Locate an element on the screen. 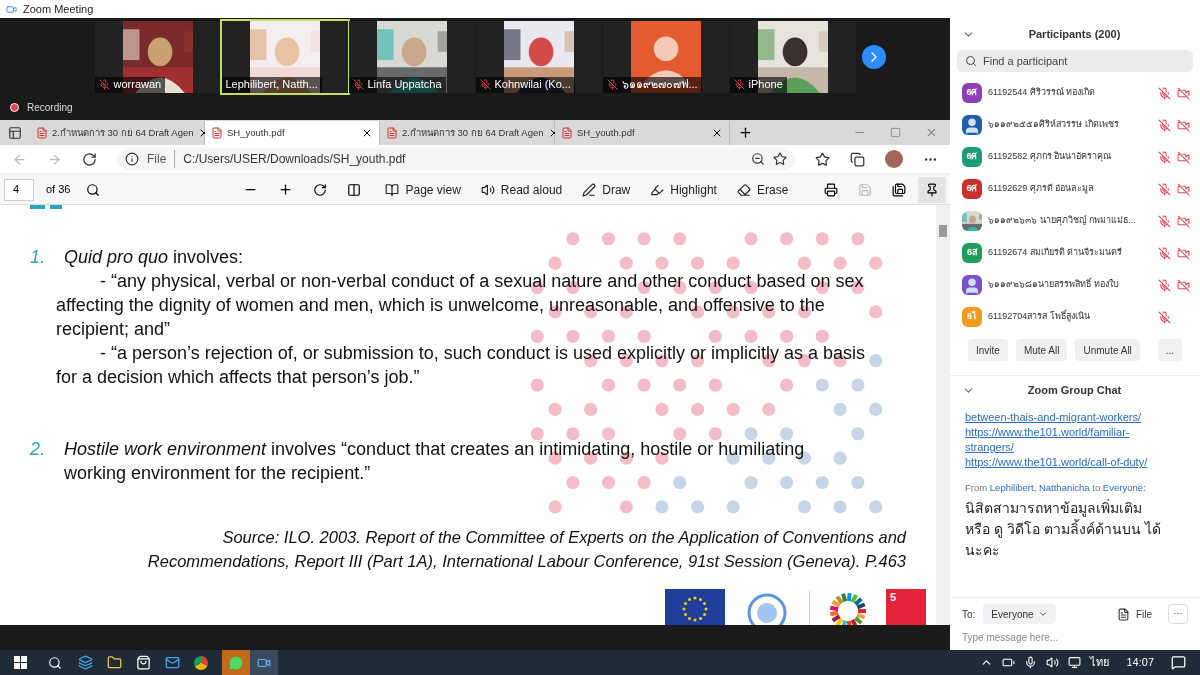  language-indicator: ไทย is located at coordinates (1100, 662).